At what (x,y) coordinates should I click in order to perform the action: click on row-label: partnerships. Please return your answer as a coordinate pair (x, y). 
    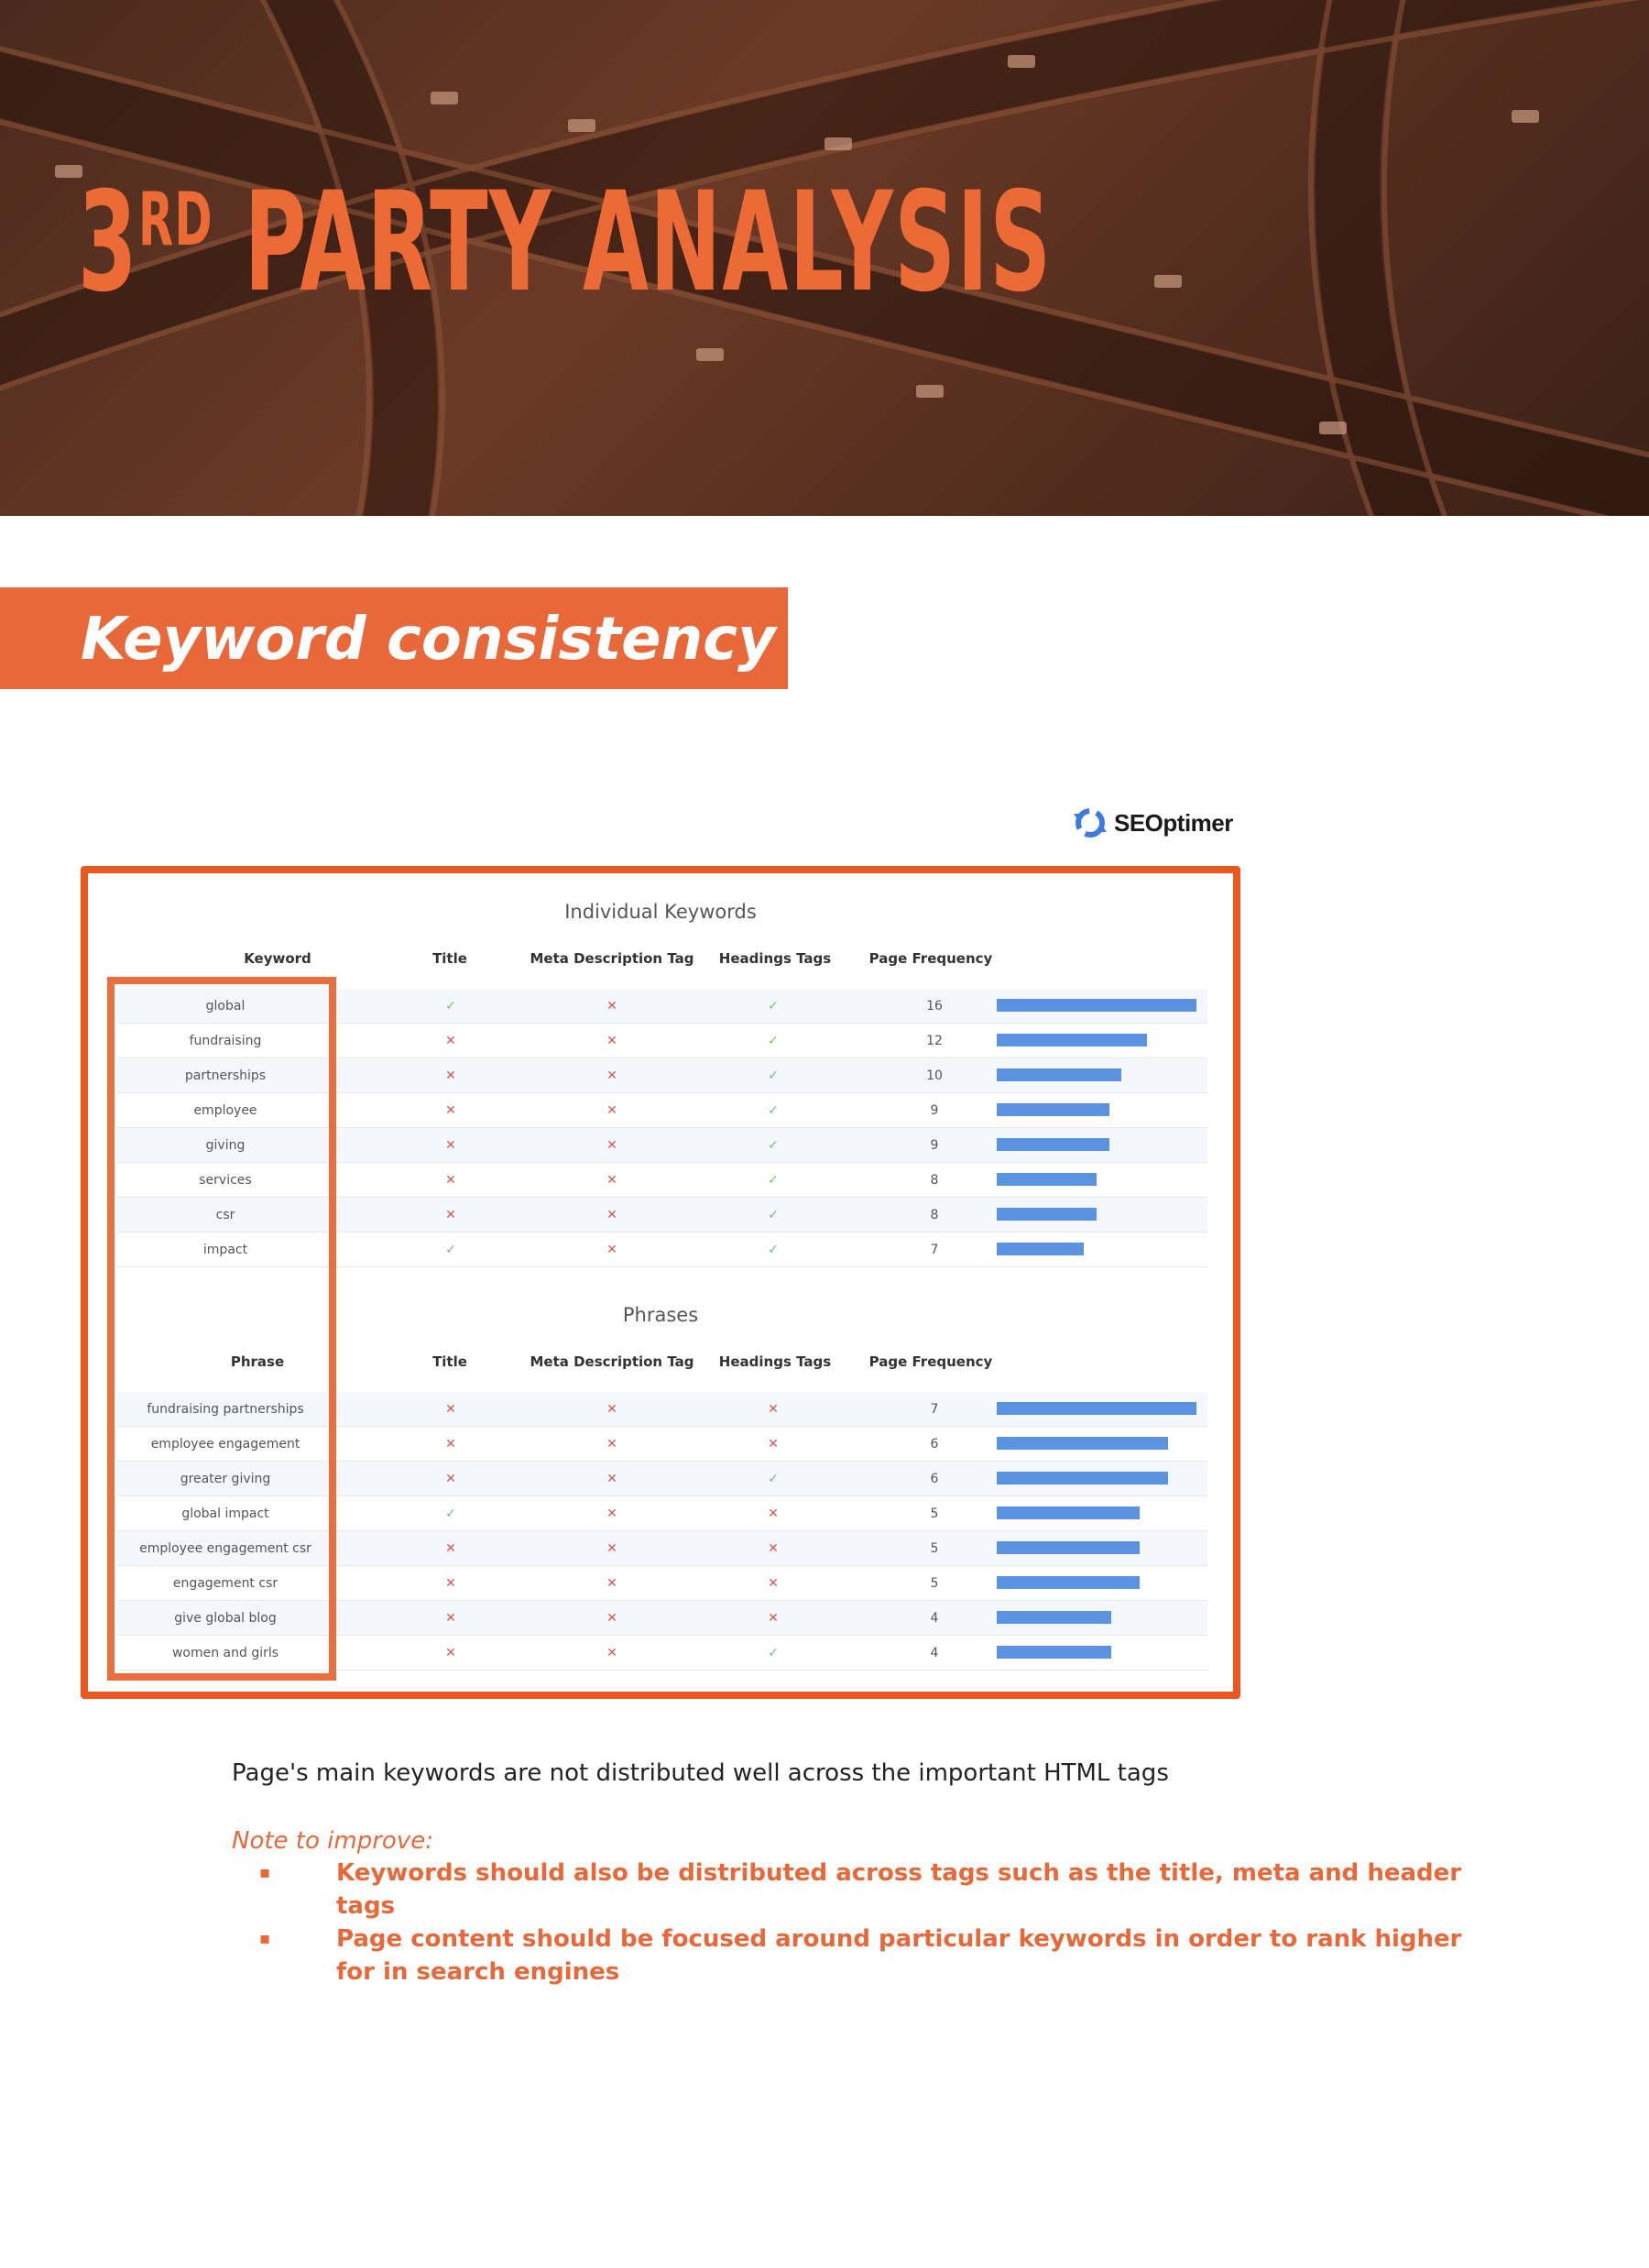
    Looking at the image, I should click on (225, 1075).